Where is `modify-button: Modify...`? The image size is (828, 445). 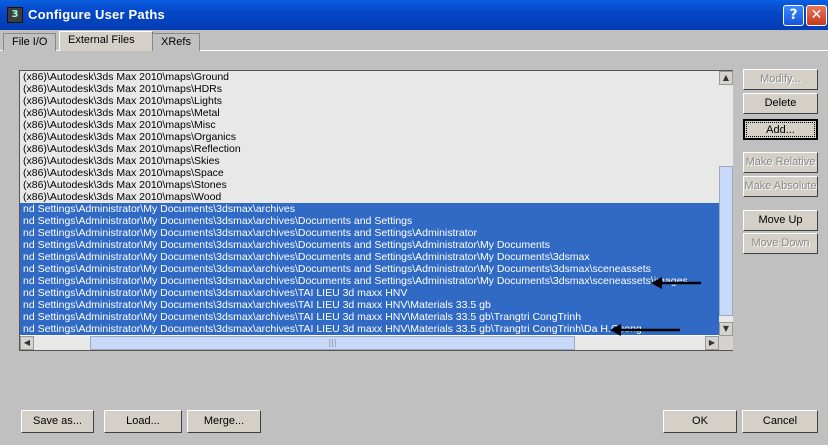 modify-button: Modify... is located at coordinates (780, 79).